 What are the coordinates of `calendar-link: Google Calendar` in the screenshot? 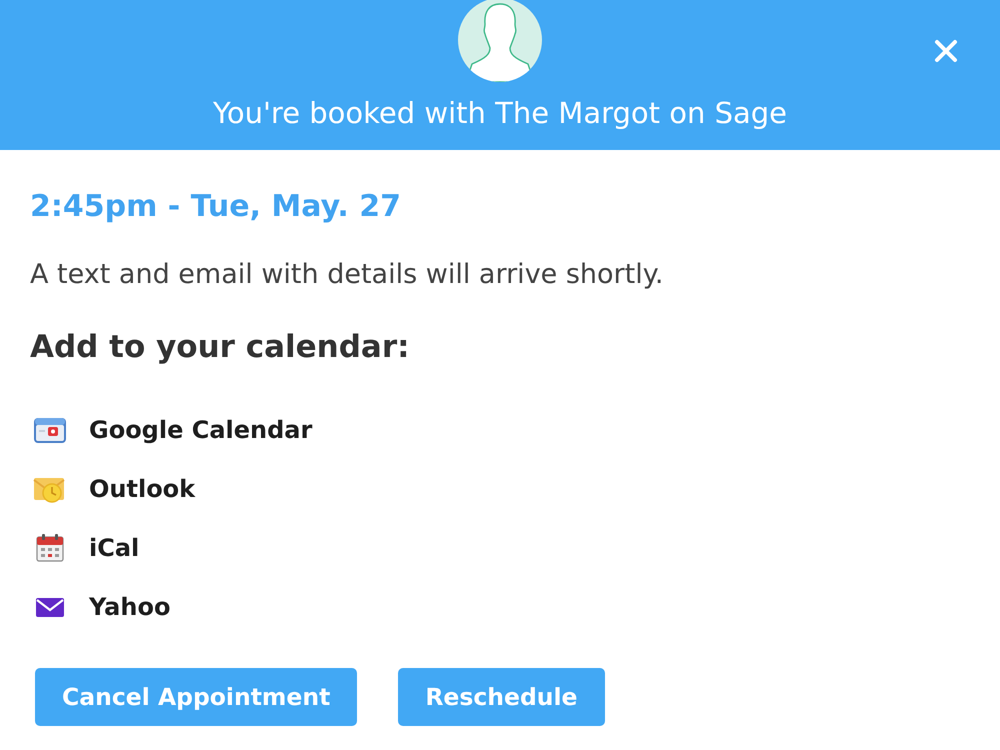 It's located at (200, 430).